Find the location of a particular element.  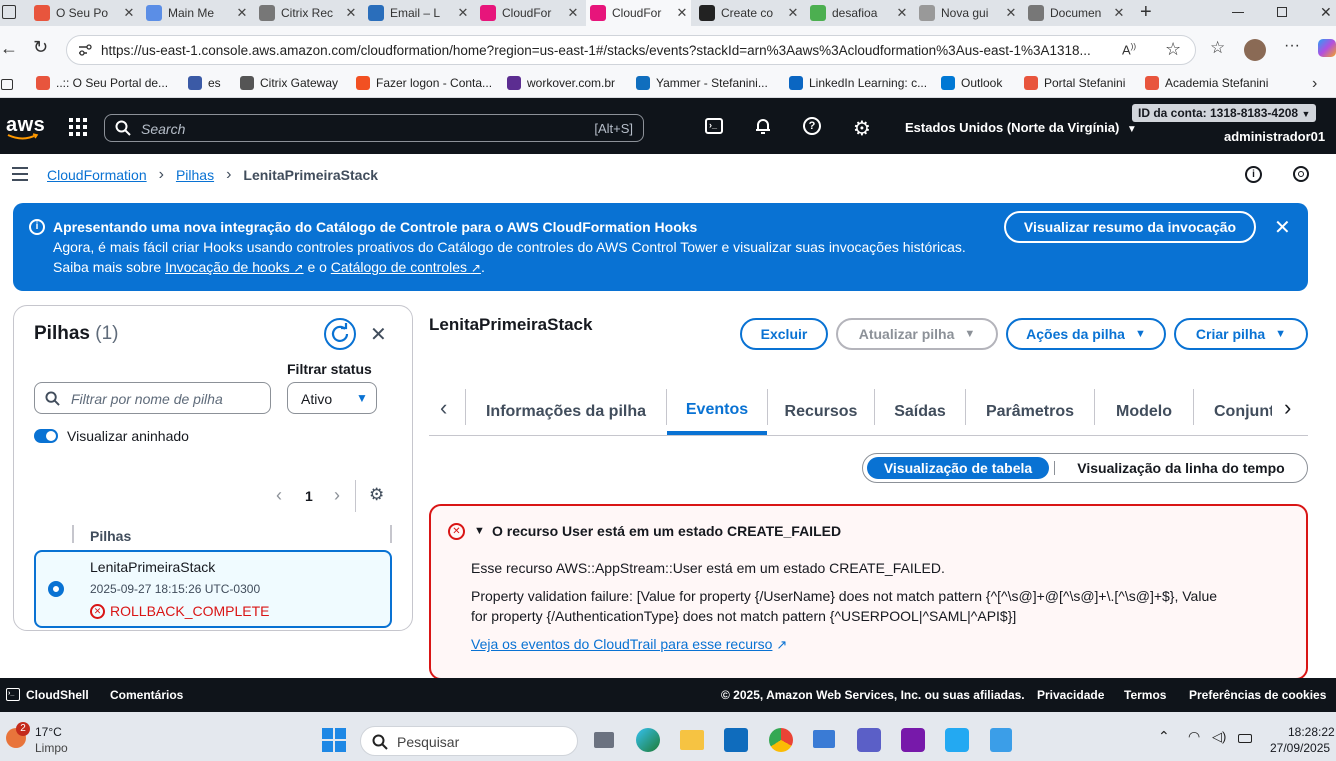

bookmark-item: workover.com.br is located at coordinates (561, 83).